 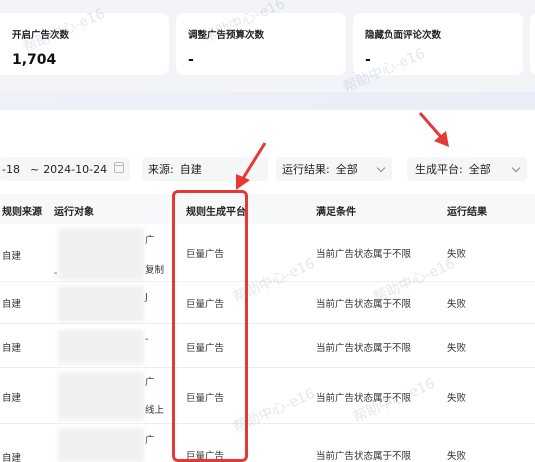 What do you see at coordinates (251, 166) in the screenshot?
I see `arrow-to-platform-column` at bounding box center [251, 166].